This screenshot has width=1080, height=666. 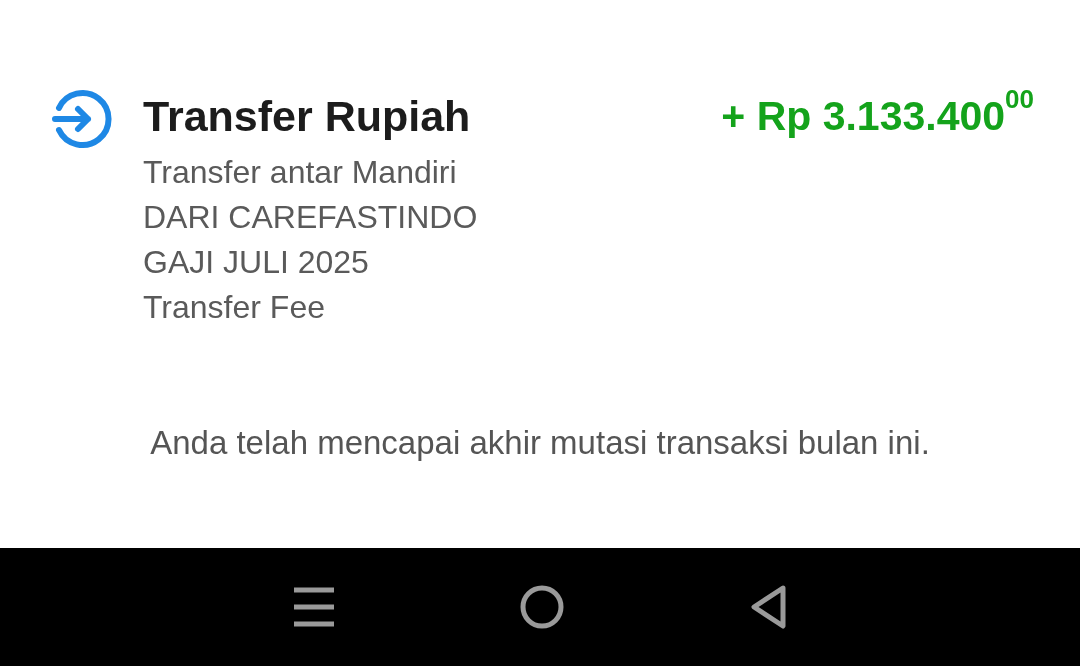 What do you see at coordinates (768, 607) in the screenshot?
I see `back-icon` at bounding box center [768, 607].